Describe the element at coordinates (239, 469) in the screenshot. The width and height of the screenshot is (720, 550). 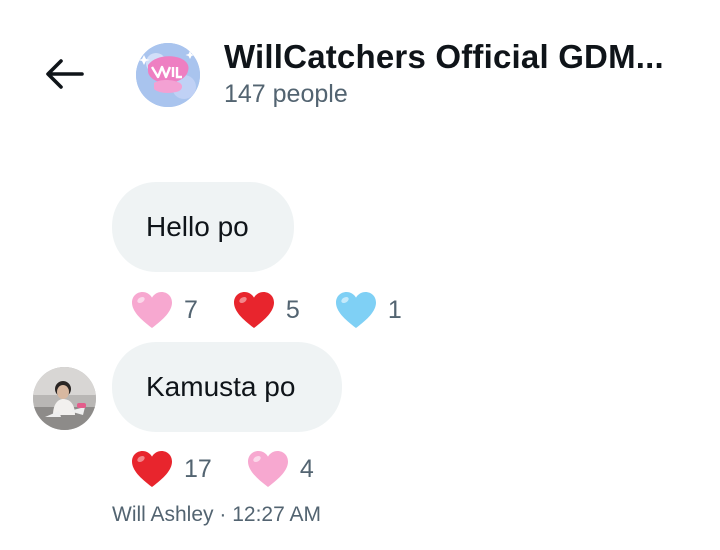
I see `reaction-row: 17 4` at that location.